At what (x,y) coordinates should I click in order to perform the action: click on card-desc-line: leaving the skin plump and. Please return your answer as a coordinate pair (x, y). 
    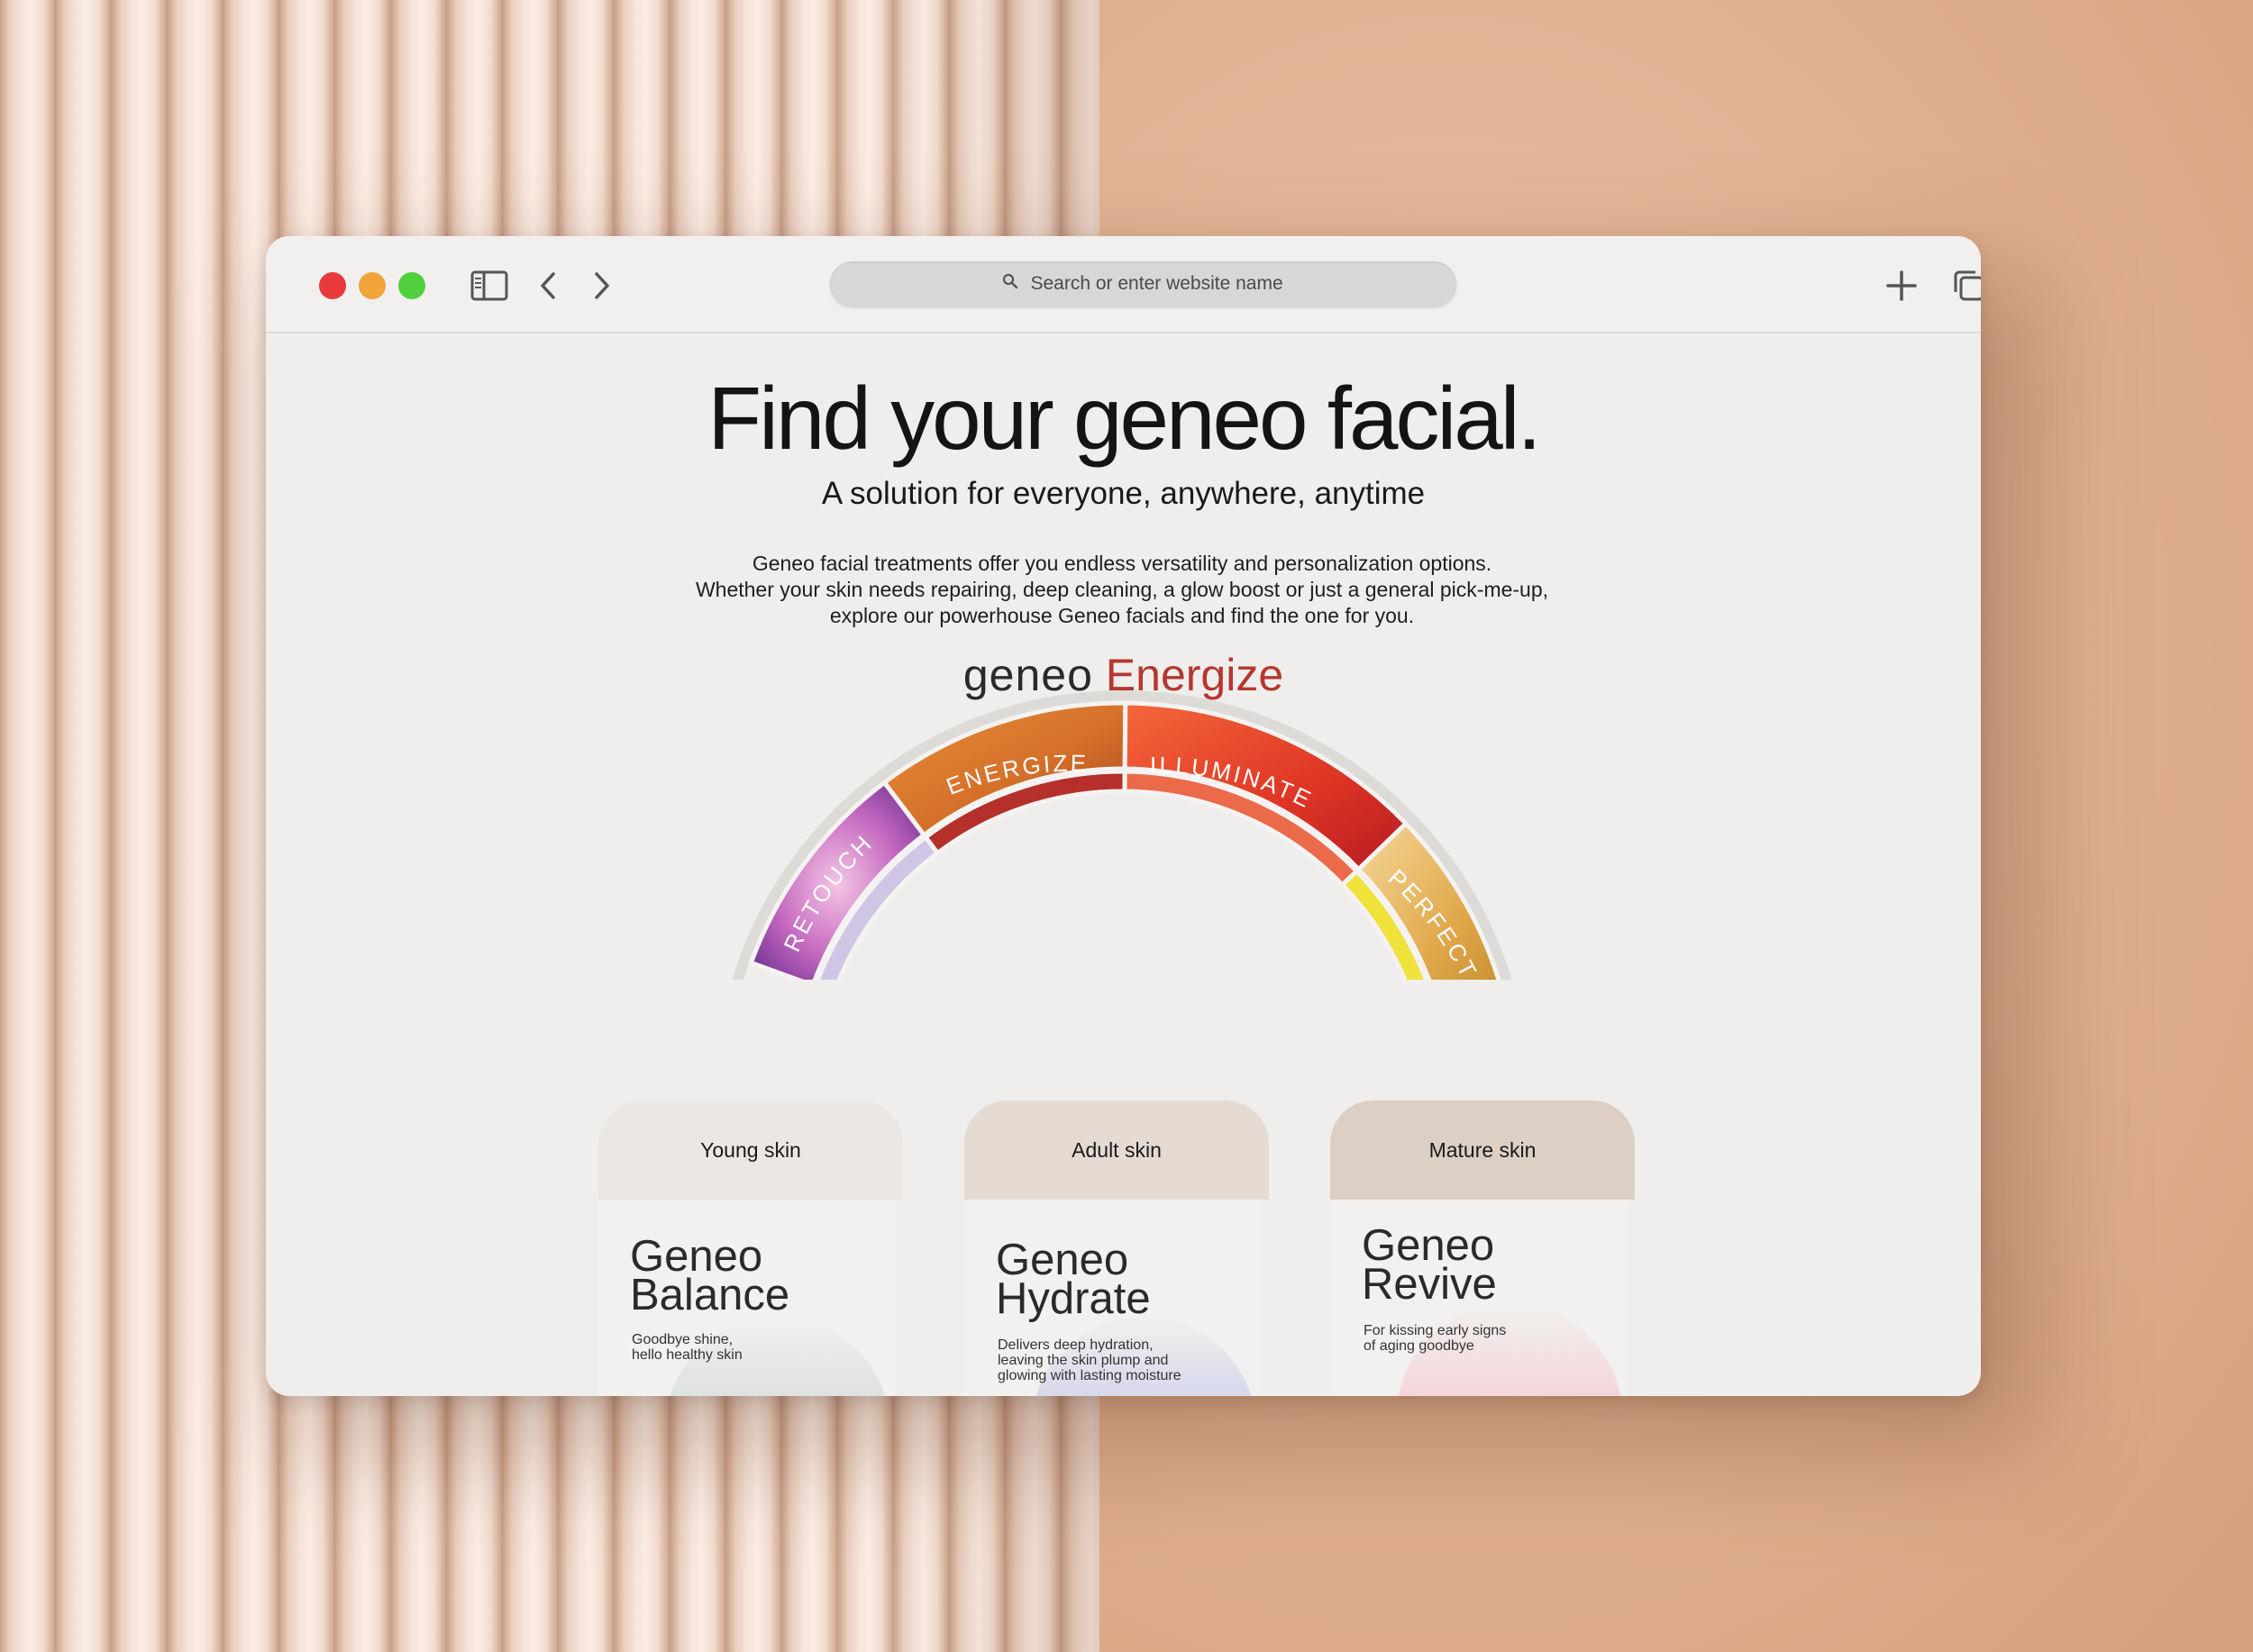
    Looking at the image, I should click on (1083, 1361).